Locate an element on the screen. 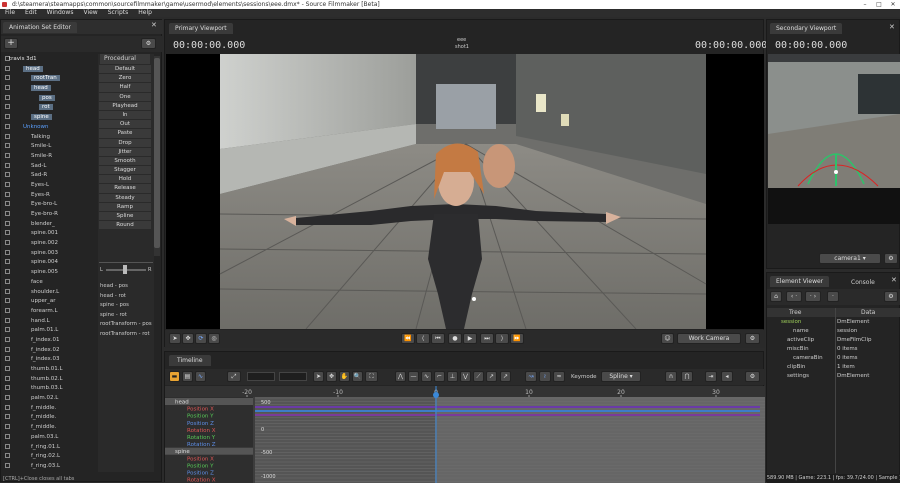 The width and height of the screenshot is (900, 483). tab-secondary-viewport: Secondary Viewport is located at coordinates (806, 28).